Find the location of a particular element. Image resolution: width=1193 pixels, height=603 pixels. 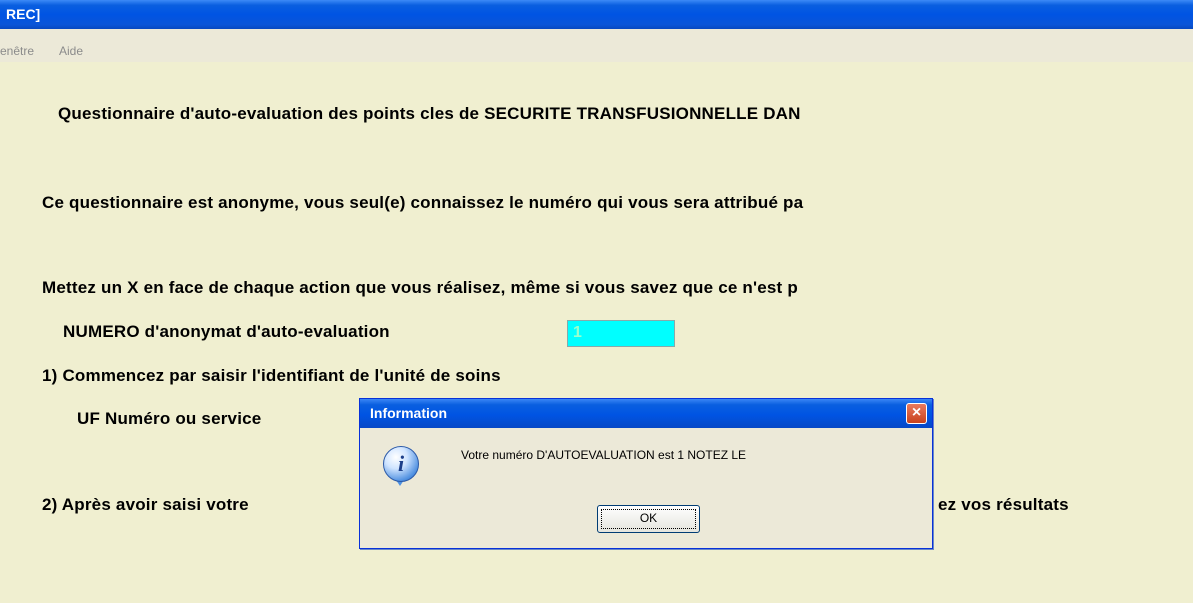

dialog-titlebar: Information × is located at coordinates (646, 413).